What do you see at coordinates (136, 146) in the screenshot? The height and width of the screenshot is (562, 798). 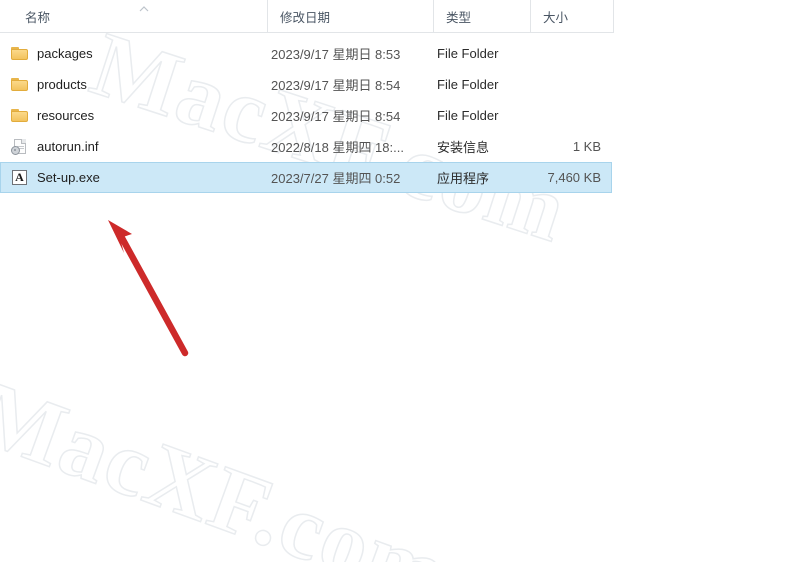 I see `file-name-cell: autorun.inf` at bounding box center [136, 146].